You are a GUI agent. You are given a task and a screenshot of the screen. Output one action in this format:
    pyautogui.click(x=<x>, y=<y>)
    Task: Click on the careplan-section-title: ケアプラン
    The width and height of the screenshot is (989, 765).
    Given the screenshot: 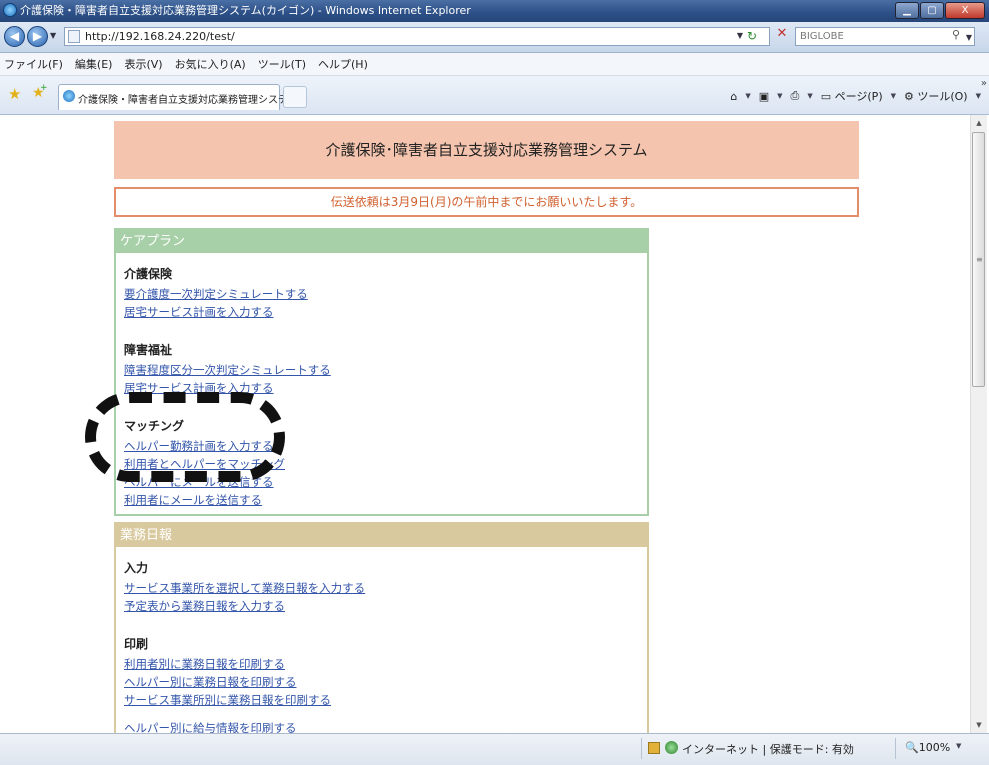 What is the action you would take?
    pyautogui.click(x=381, y=241)
    